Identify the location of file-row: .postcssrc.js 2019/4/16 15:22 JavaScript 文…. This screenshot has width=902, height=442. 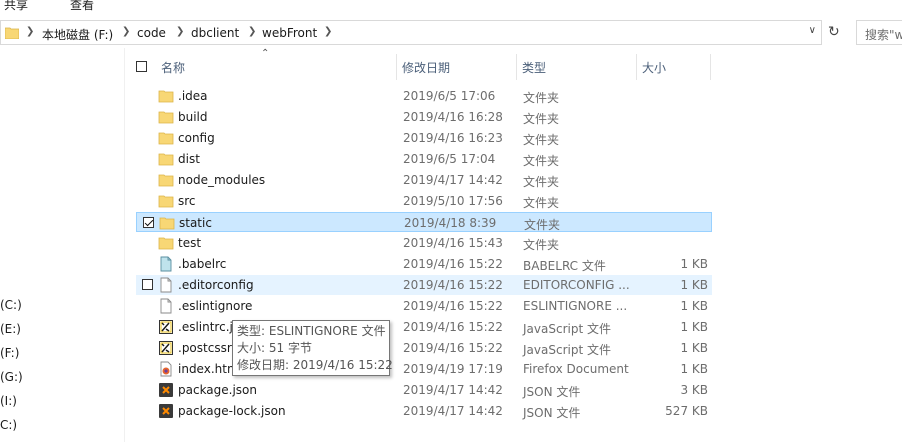
(424, 348).